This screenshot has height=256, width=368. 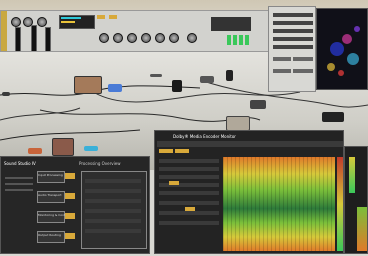 What do you see at coordinates (135, 31) in the screenshot?
I see `top-control-panel` at bounding box center [135, 31].